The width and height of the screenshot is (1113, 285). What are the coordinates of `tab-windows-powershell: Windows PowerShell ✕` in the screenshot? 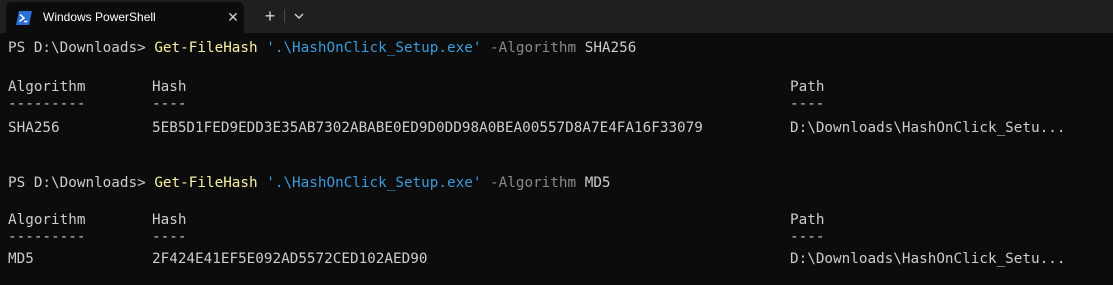 It's located at (125, 17).